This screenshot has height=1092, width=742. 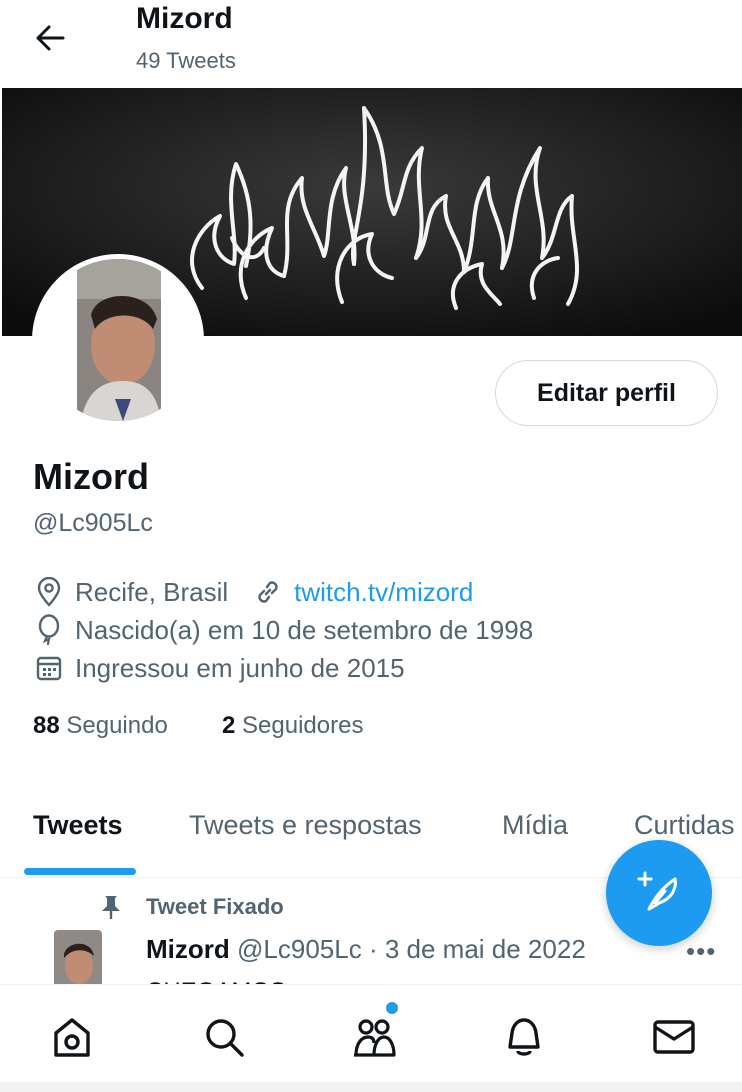 I want to click on following-link: 88 Seguindo, so click(x=100, y=726).